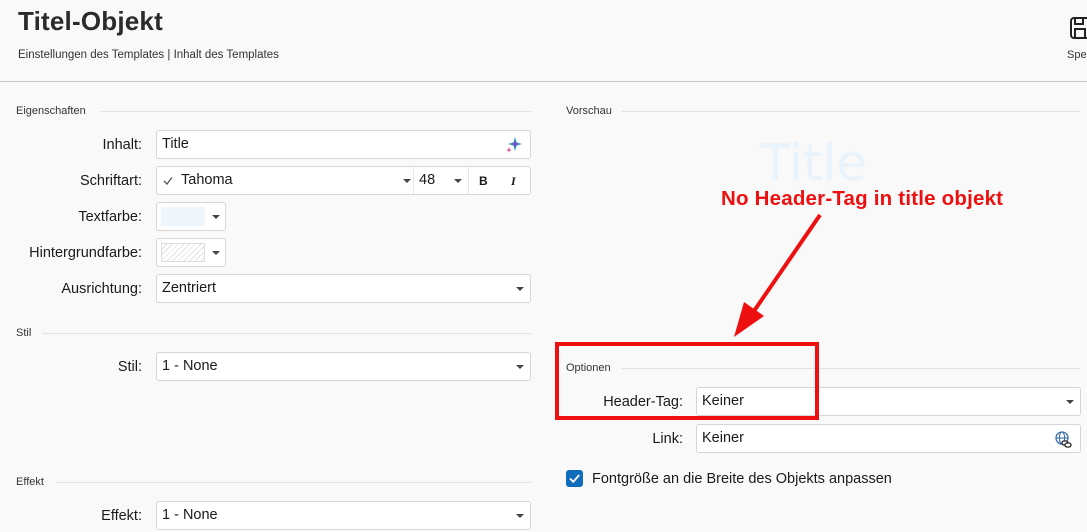 The height and width of the screenshot is (532, 1087). What do you see at coordinates (129, 367) in the screenshot?
I see `style-label: Stil:` at bounding box center [129, 367].